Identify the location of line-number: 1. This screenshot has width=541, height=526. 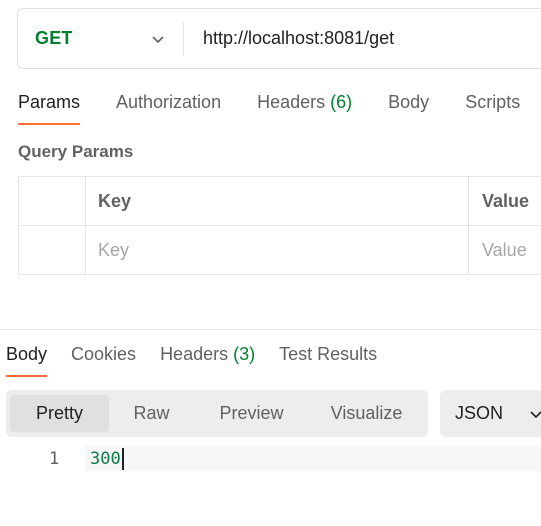
(54, 458).